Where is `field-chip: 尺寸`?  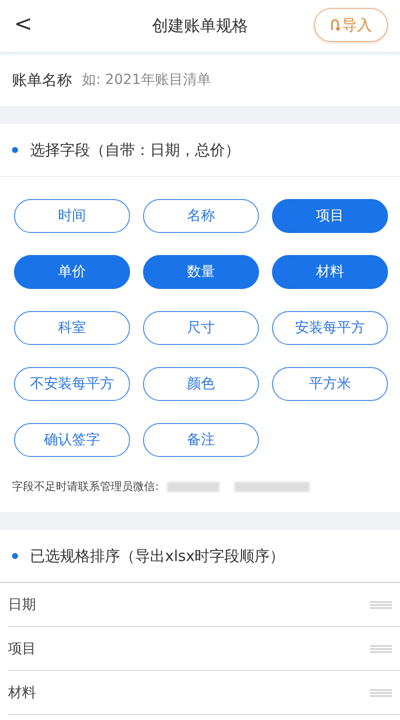
field-chip: 尺寸 is located at coordinates (201, 328).